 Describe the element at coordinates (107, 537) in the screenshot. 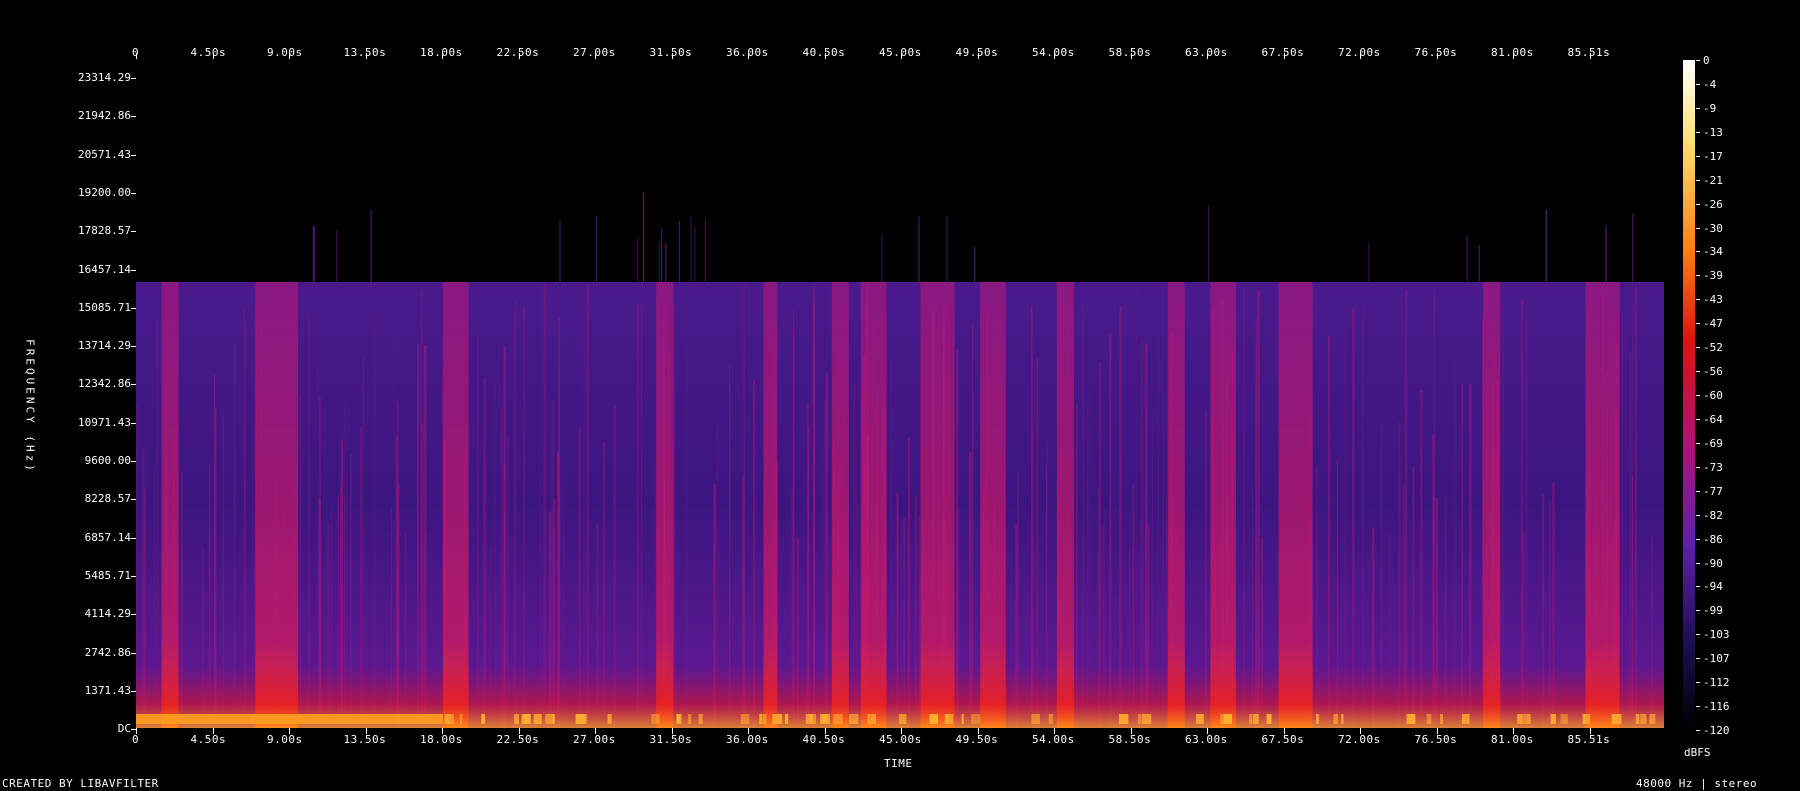

I see `y-tick-label: 6857.14` at that location.